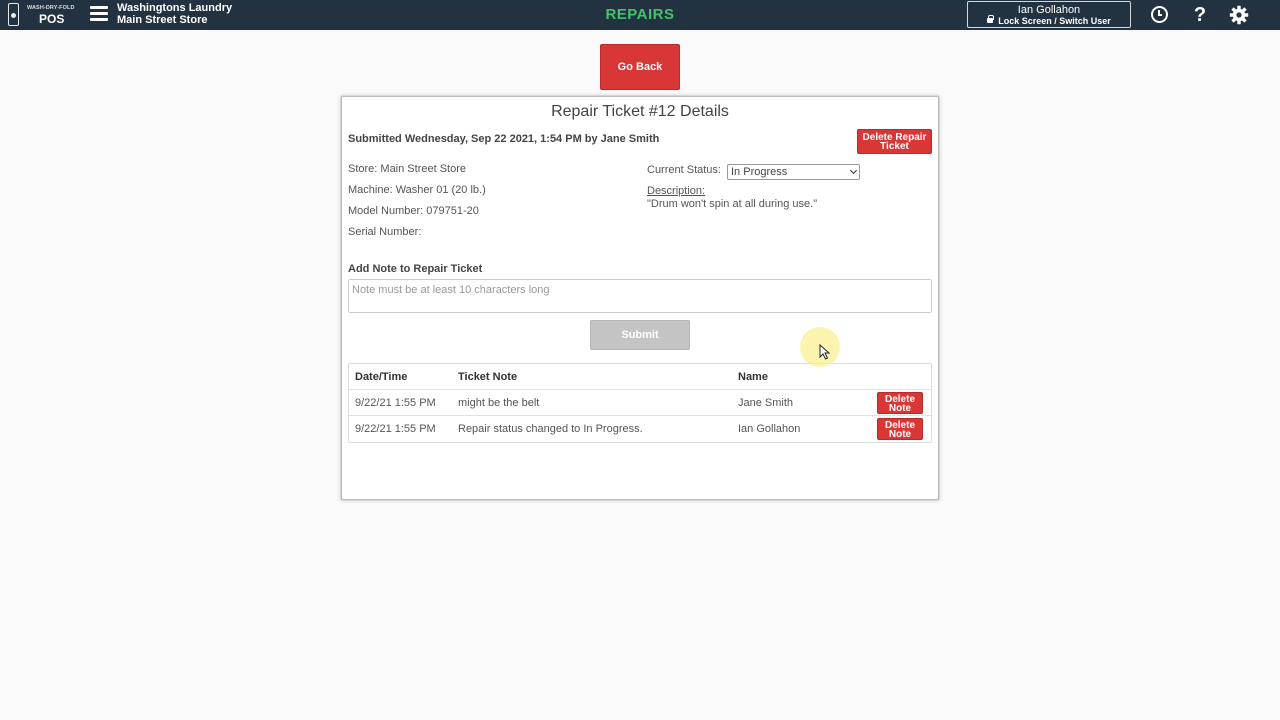 This screenshot has width=1280, height=720. Describe the element at coordinates (853, 170) in the screenshot. I see `chevron-down-icon` at that location.